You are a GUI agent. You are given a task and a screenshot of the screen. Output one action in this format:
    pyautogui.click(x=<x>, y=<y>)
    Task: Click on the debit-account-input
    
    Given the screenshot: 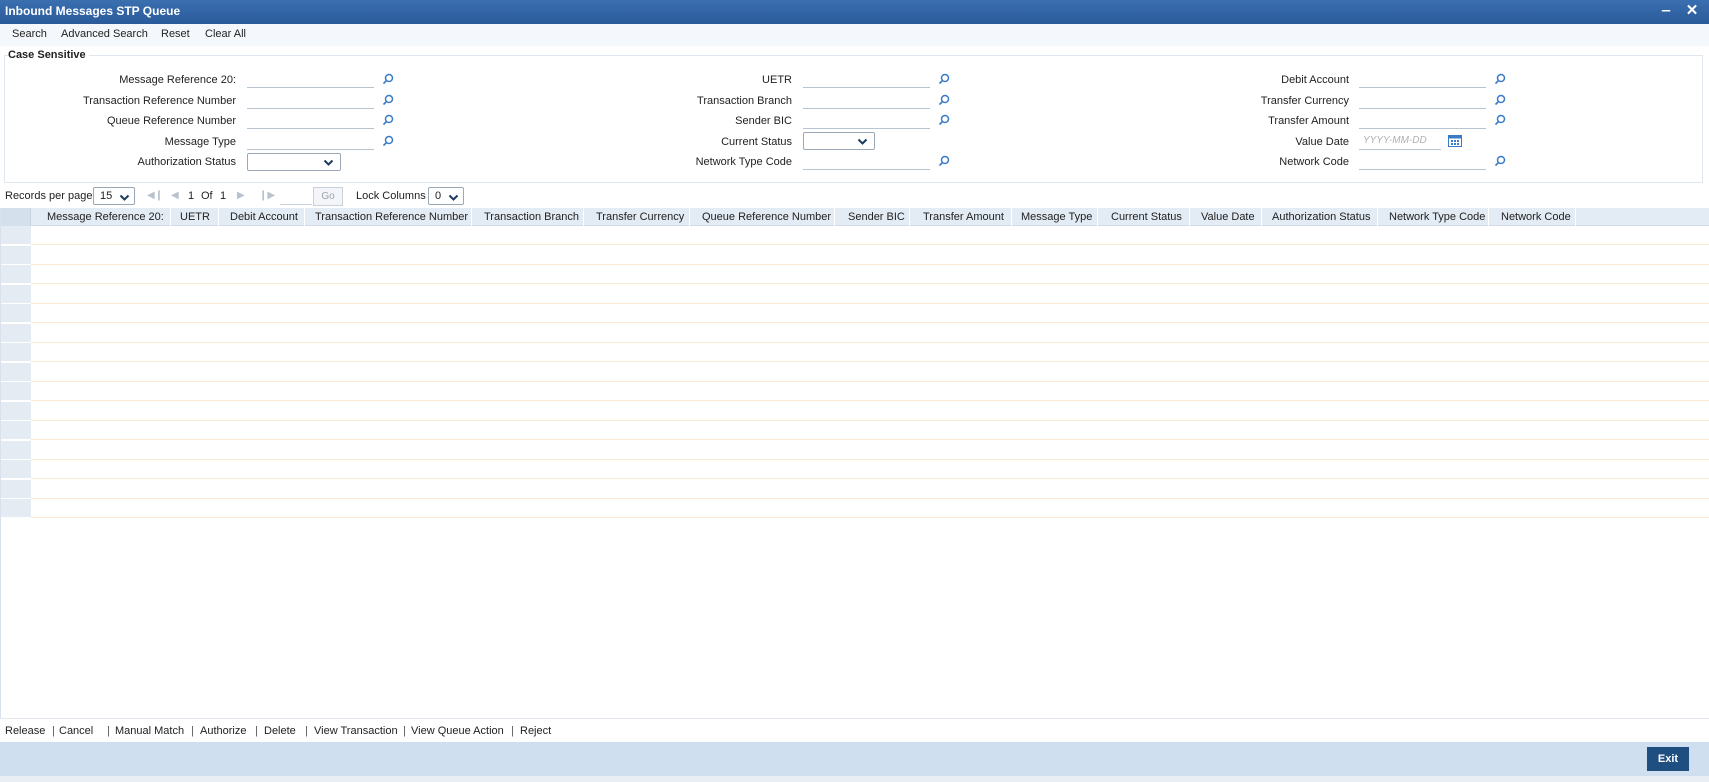 What is the action you would take?
    pyautogui.click(x=1422, y=79)
    